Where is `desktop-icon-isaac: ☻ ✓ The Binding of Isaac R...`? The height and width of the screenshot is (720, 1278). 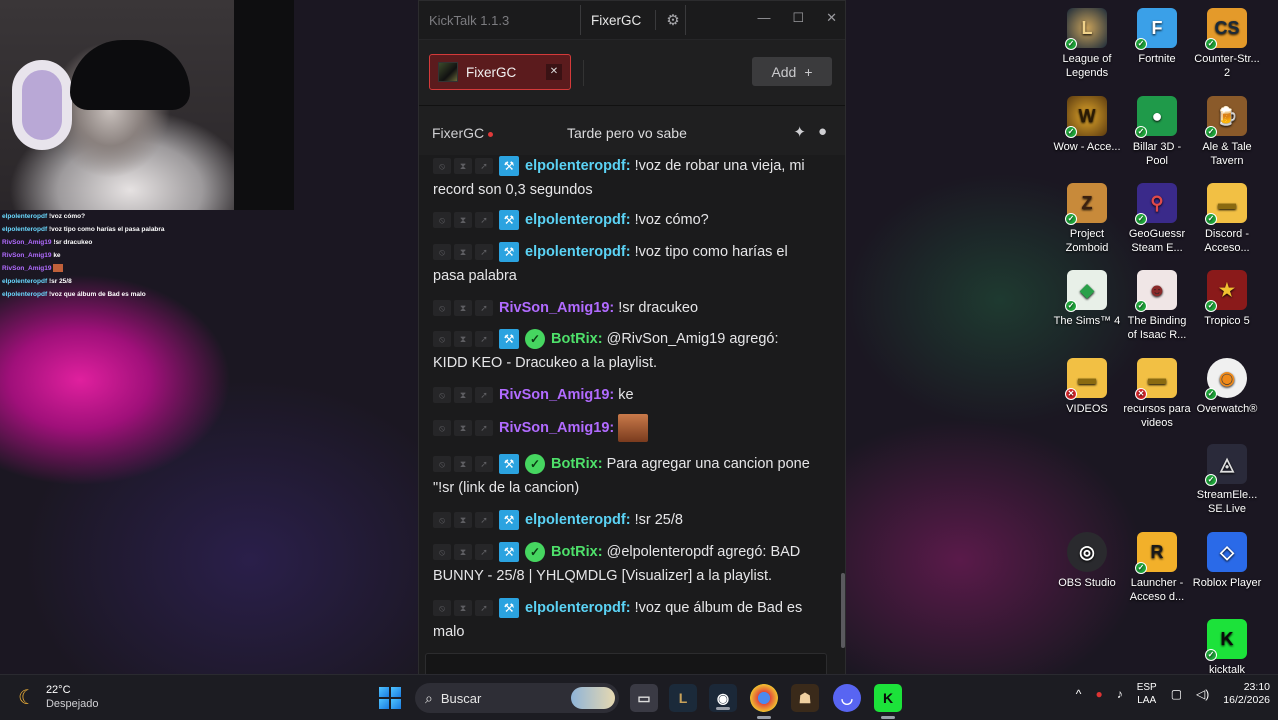 desktop-icon-isaac: ☻ ✓ The Binding of Isaac R... is located at coordinates (1157, 306).